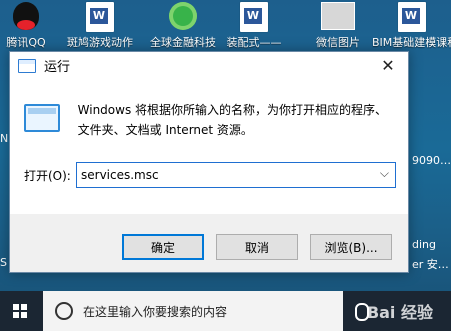 This screenshot has width=451, height=331. What do you see at coordinates (47, 175) in the screenshot?
I see `open-label: 打开(O):` at bounding box center [47, 175].